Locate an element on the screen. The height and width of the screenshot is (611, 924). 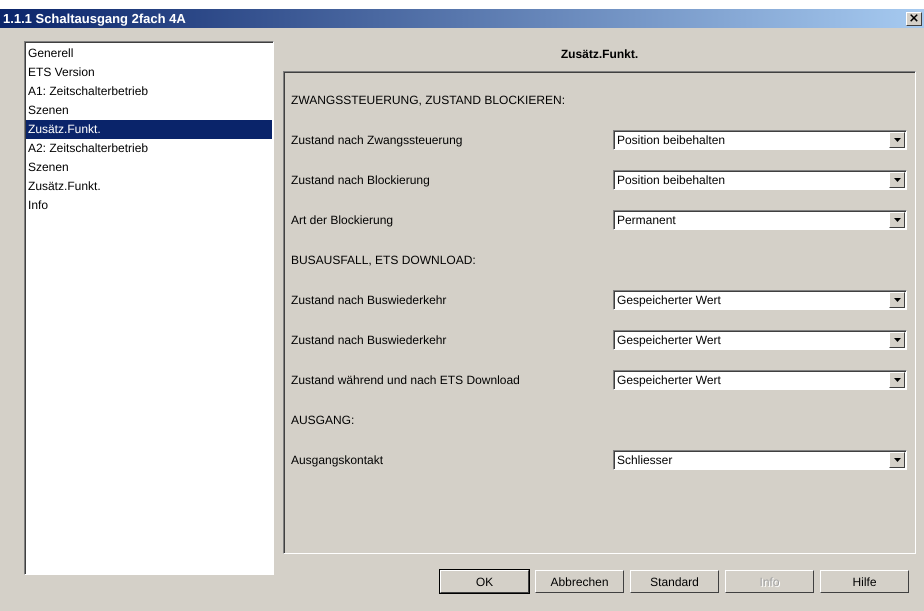
section-heading: ZWANGSSTEUERUNG, ZUSTAND BLOCKIEREN: is located at coordinates (428, 100).